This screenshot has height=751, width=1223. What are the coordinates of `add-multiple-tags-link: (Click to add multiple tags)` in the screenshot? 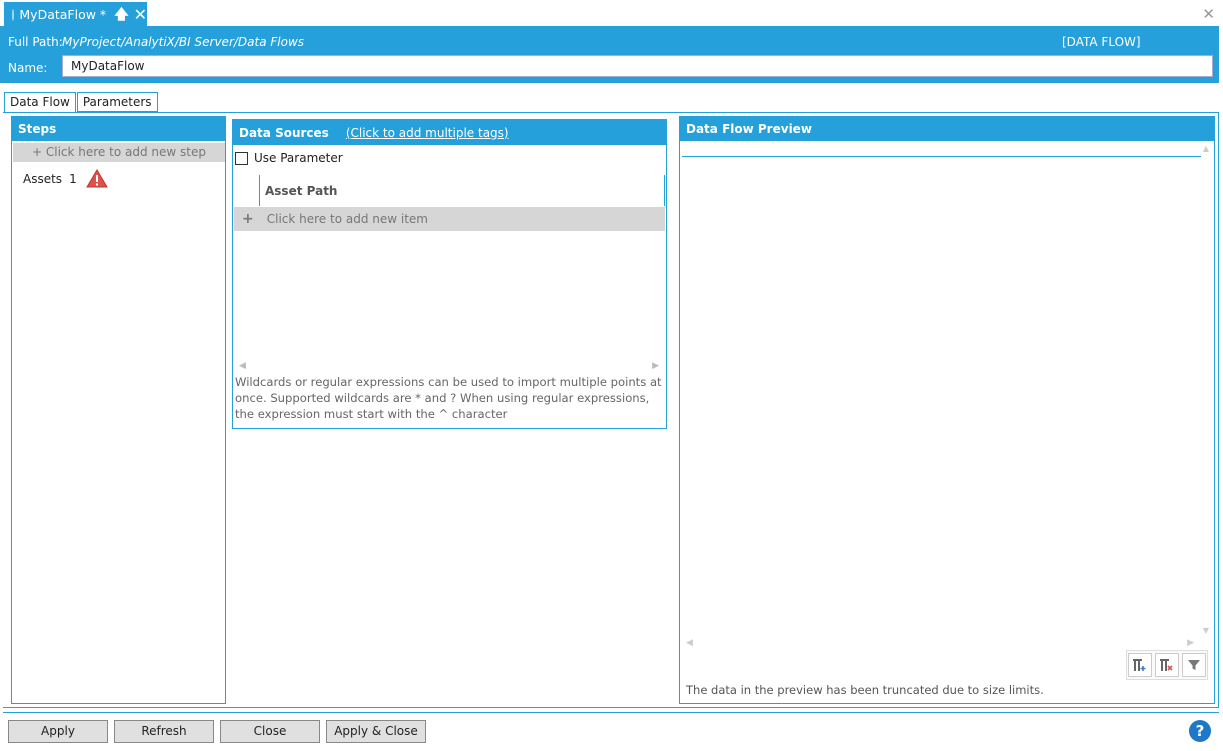 It's located at (427, 133).